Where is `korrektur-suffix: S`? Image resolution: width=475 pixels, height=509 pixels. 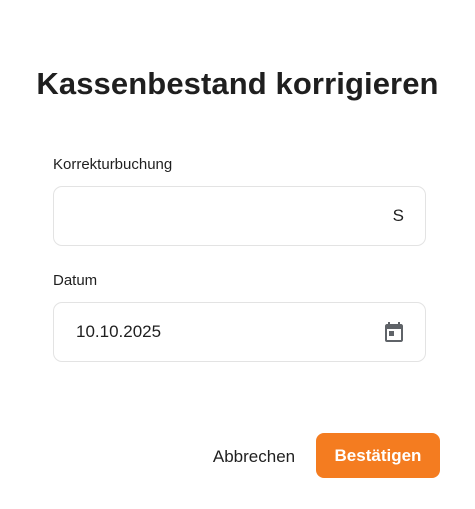 korrektur-suffix: S is located at coordinates (398, 215).